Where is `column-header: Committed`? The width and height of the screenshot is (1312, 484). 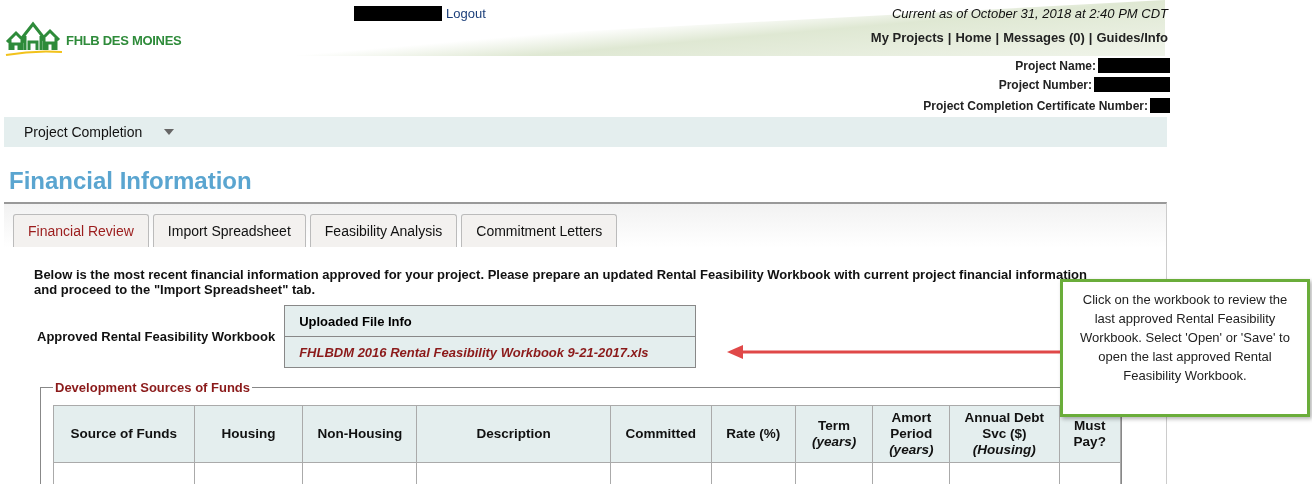
column-header: Committed is located at coordinates (661, 434).